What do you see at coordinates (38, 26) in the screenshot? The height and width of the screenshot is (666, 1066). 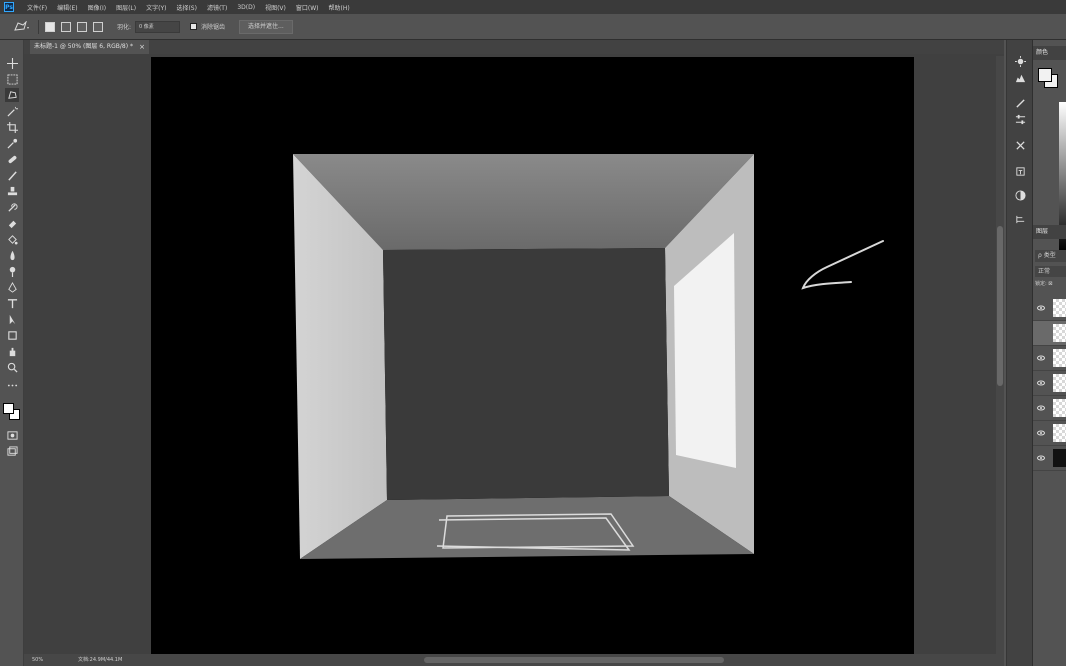 I see `separator` at bounding box center [38, 26].